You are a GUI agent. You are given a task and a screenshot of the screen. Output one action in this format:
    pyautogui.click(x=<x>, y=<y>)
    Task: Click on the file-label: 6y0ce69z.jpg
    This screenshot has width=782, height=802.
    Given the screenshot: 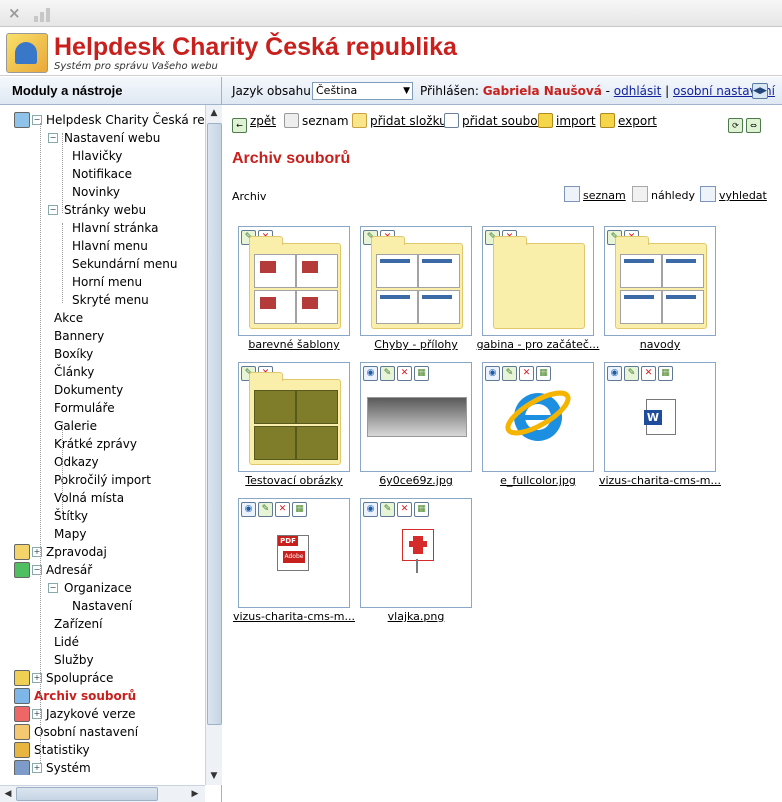 What is the action you would take?
    pyautogui.click(x=416, y=480)
    